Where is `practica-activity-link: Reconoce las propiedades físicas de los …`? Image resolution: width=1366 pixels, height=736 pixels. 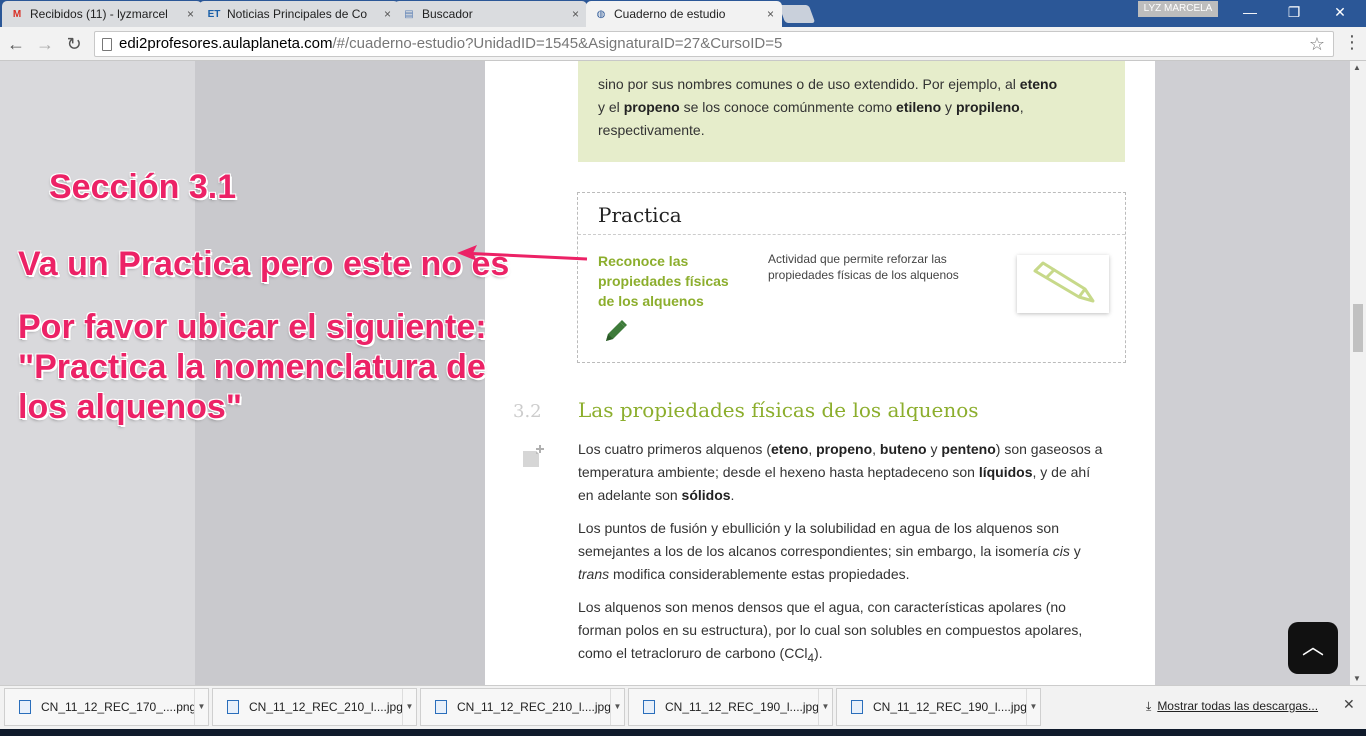 practica-activity-link: Reconoce las propiedades físicas de los … is located at coordinates (673, 281).